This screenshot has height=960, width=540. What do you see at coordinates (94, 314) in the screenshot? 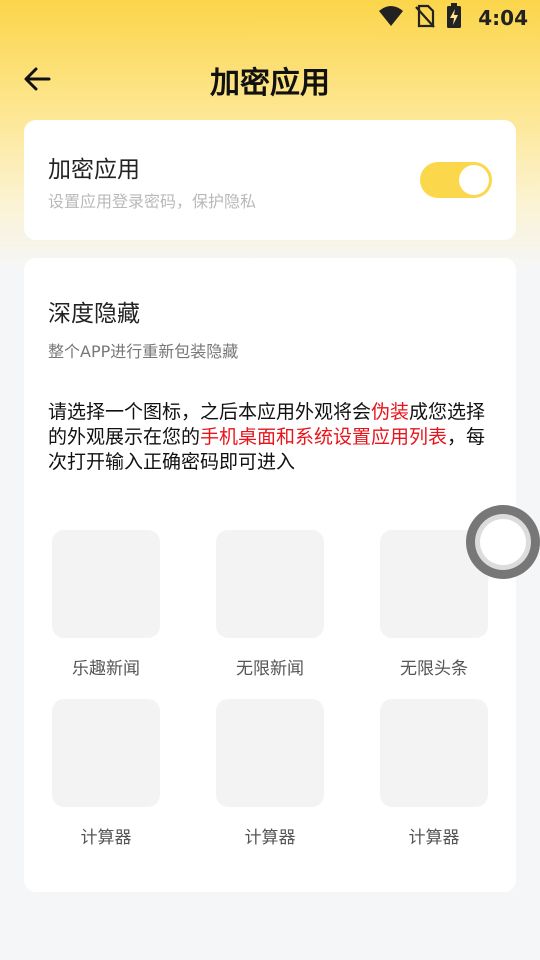
I see `deep-hide-title: 深度隐藏` at bounding box center [94, 314].